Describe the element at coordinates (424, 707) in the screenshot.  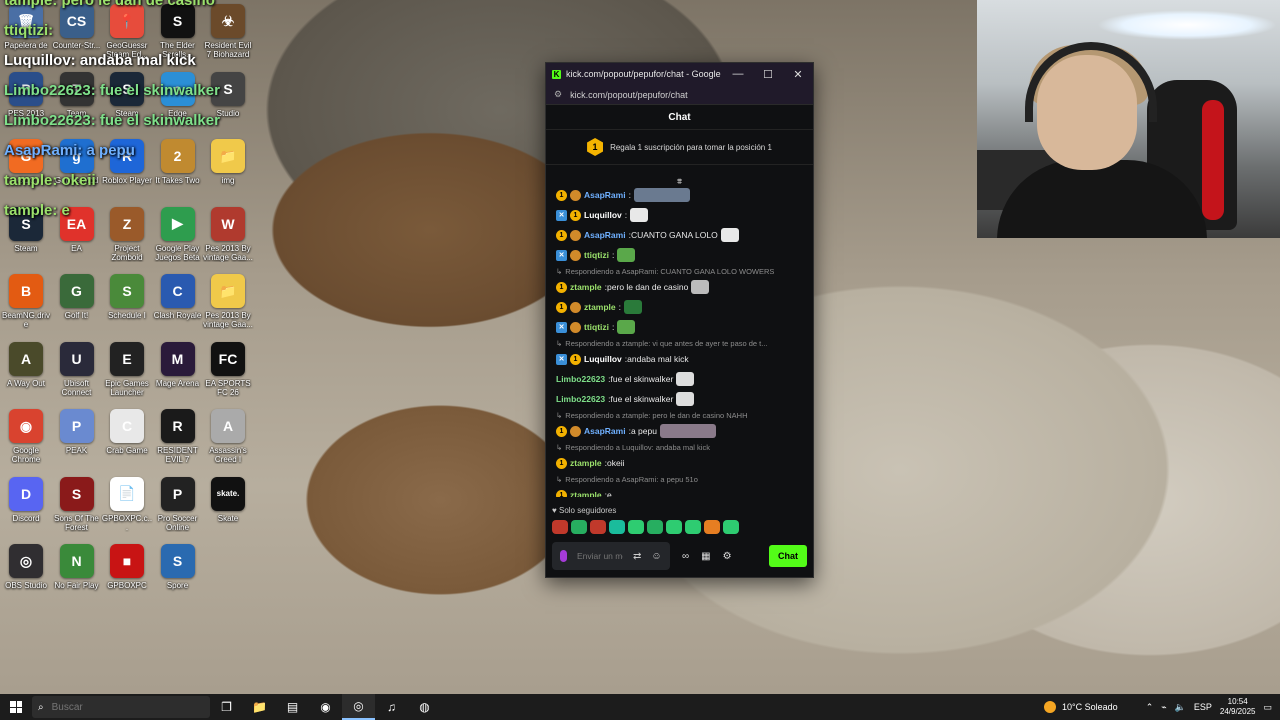
I see `obs-taskbar-icon: ◍` at that location.